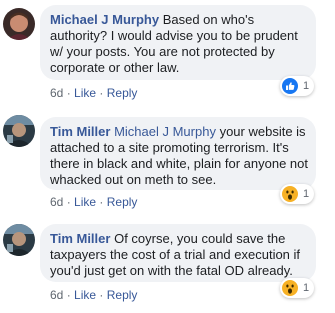 The width and height of the screenshot is (335, 313). Describe the element at coordinates (290, 86) in the screenshot. I see `like-icon` at that location.